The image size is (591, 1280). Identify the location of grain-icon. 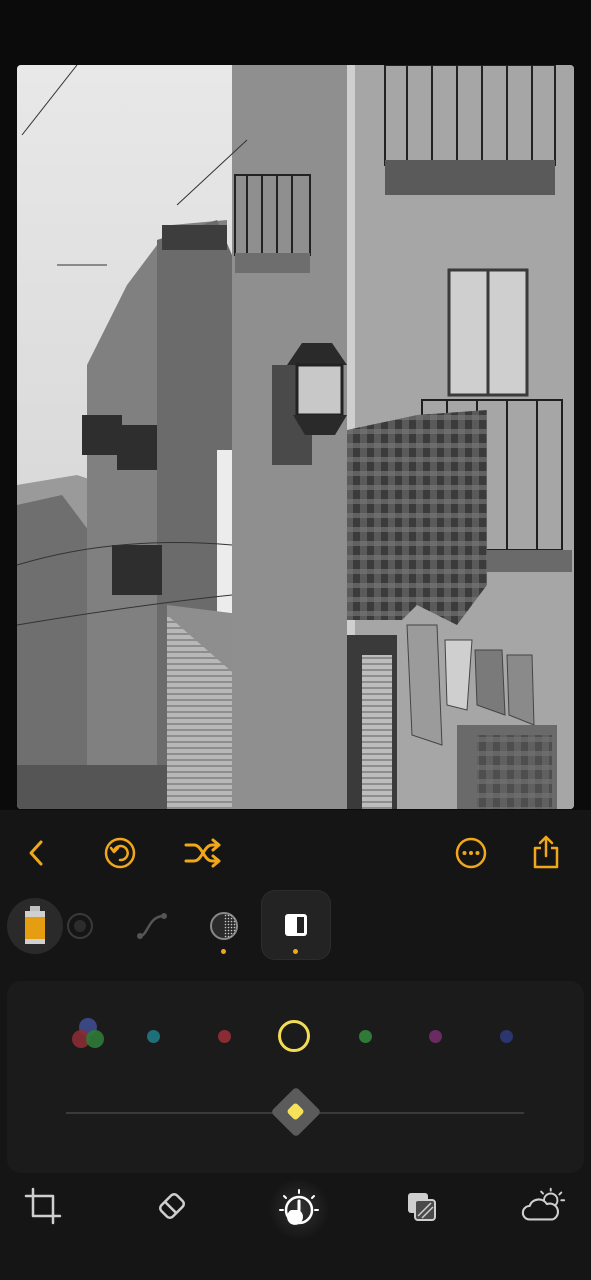
(224, 926).